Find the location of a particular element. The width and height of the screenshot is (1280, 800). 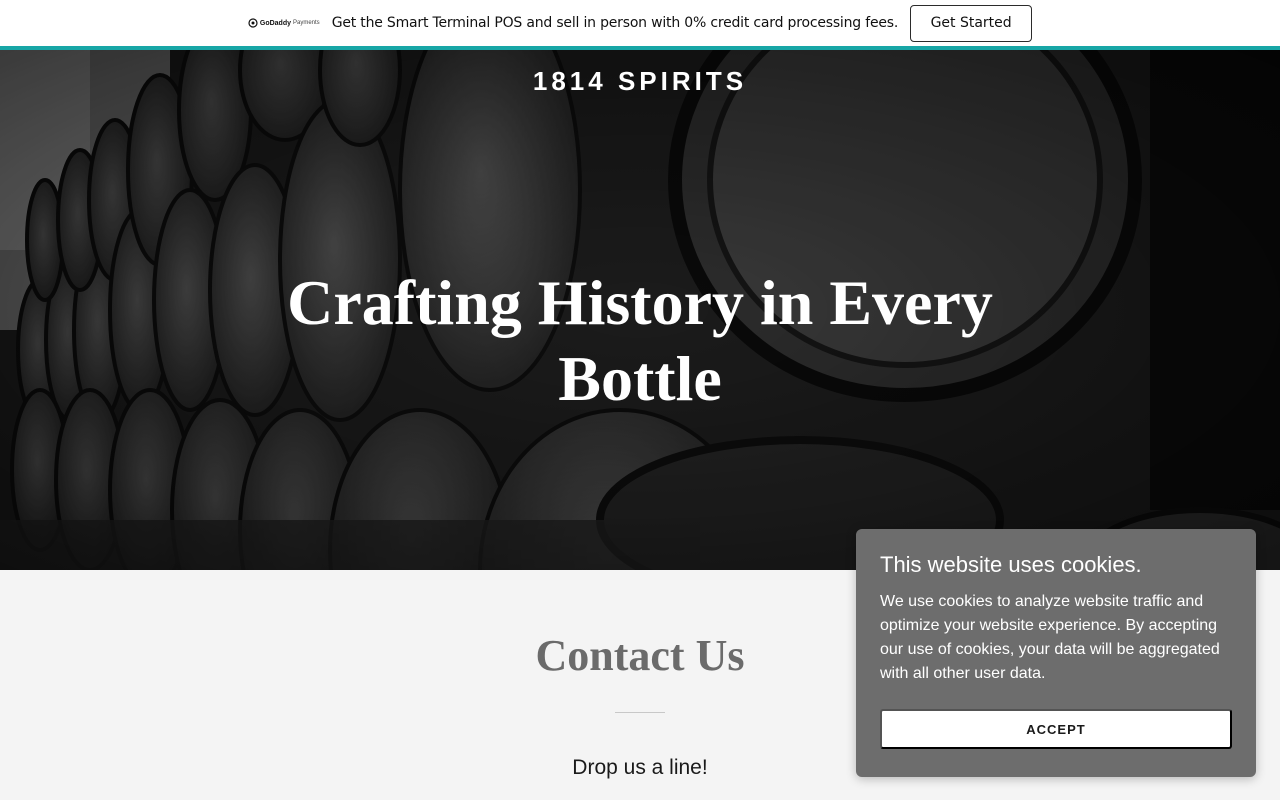

cookie-title: This website uses cookies. is located at coordinates (1011, 564).